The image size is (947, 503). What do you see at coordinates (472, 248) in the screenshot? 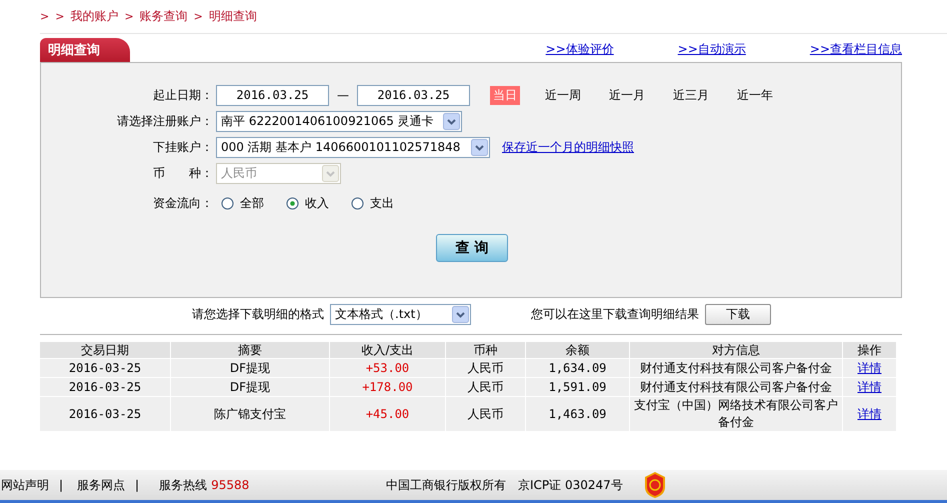
I see `query-button: 查 询` at bounding box center [472, 248].